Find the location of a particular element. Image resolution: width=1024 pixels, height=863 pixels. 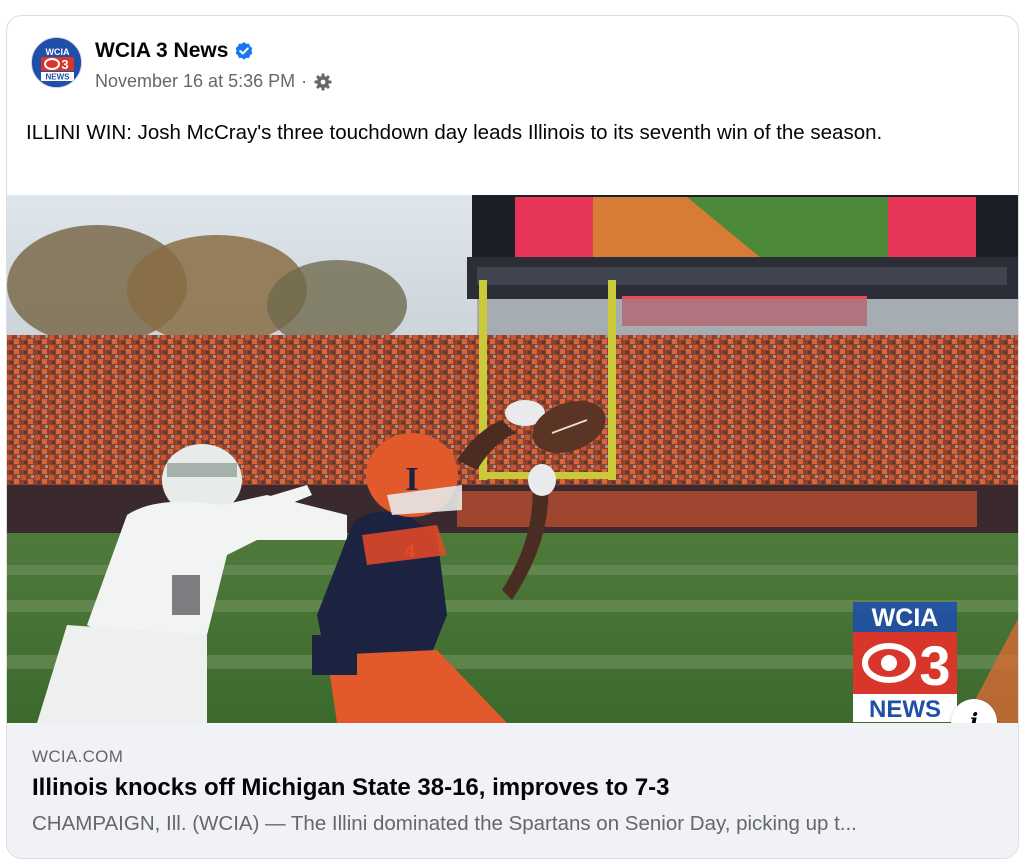

svg-text: I is located at coordinates (411, 479).